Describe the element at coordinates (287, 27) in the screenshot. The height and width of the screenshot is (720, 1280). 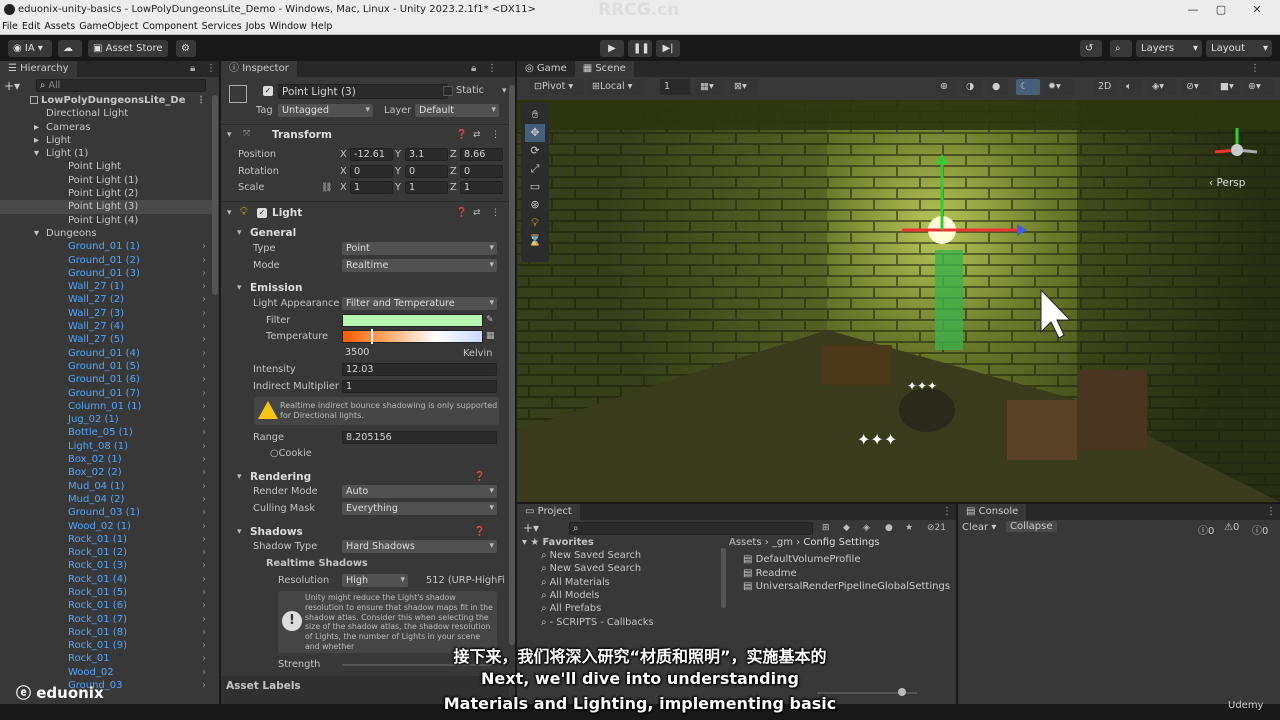
I see `menu-window: Window` at that location.